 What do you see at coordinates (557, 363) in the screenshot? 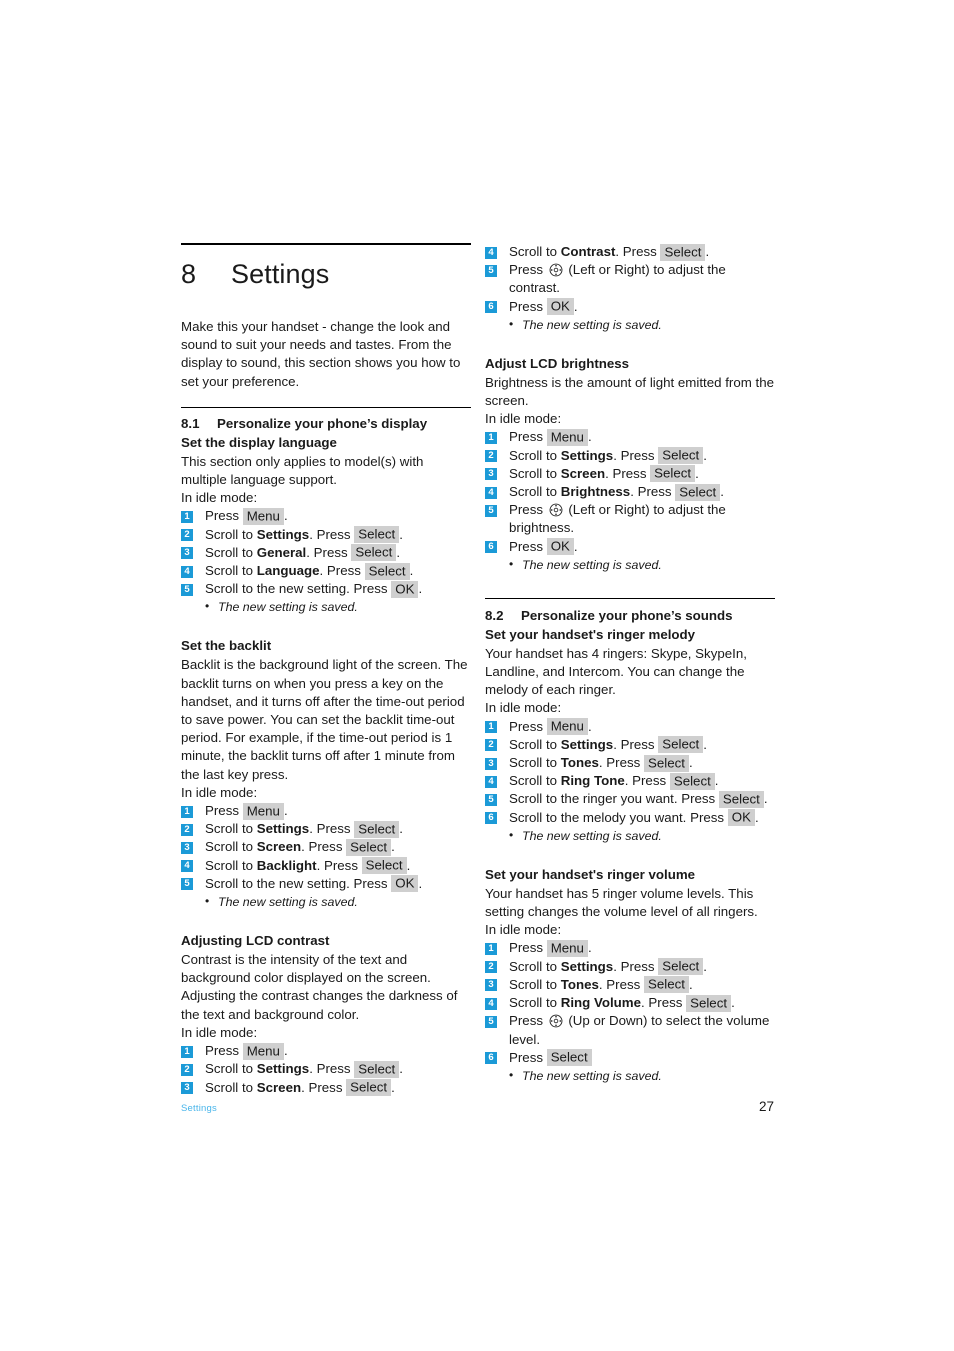
I see `heading-brightness: Adjust LCD brightness` at bounding box center [557, 363].